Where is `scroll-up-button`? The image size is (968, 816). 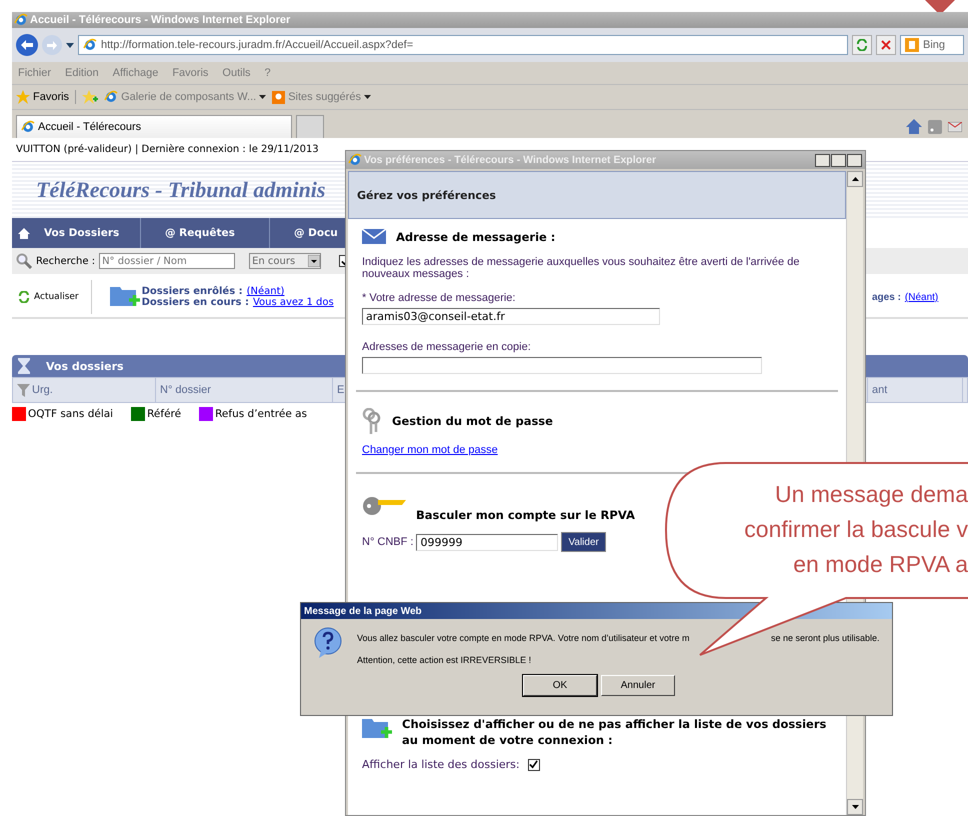 scroll-up-button is located at coordinates (855, 179).